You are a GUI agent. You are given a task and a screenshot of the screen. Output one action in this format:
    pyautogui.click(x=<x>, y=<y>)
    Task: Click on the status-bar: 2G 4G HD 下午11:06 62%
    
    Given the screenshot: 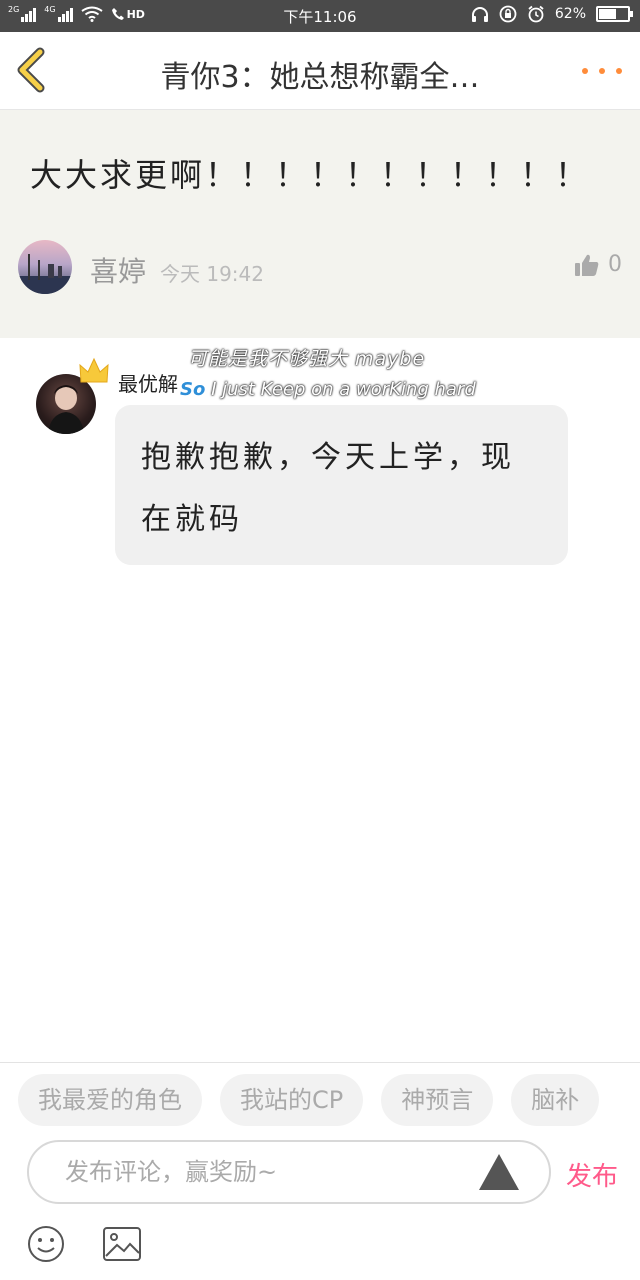 What is the action you would take?
    pyautogui.click(x=320, y=16)
    